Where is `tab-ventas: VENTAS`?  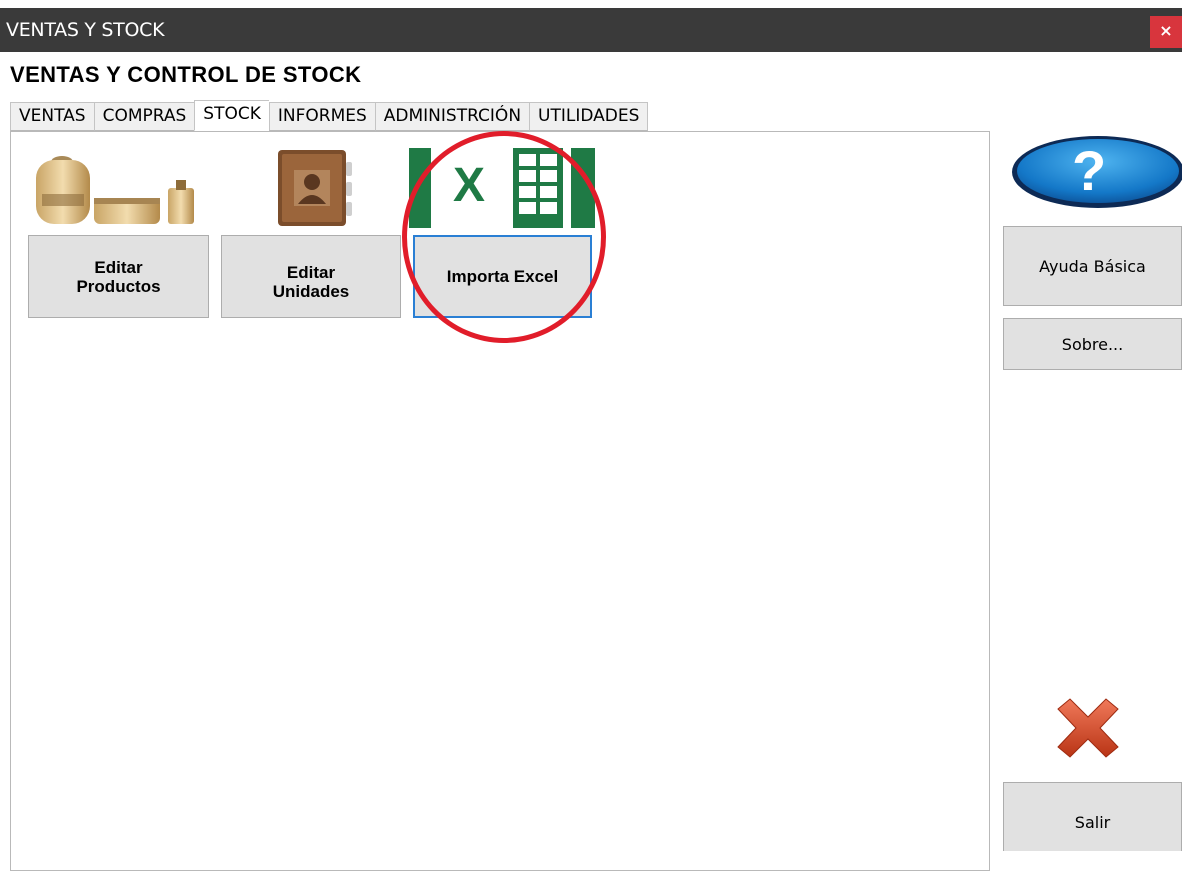
tab-ventas: VENTAS is located at coordinates (52, 116).